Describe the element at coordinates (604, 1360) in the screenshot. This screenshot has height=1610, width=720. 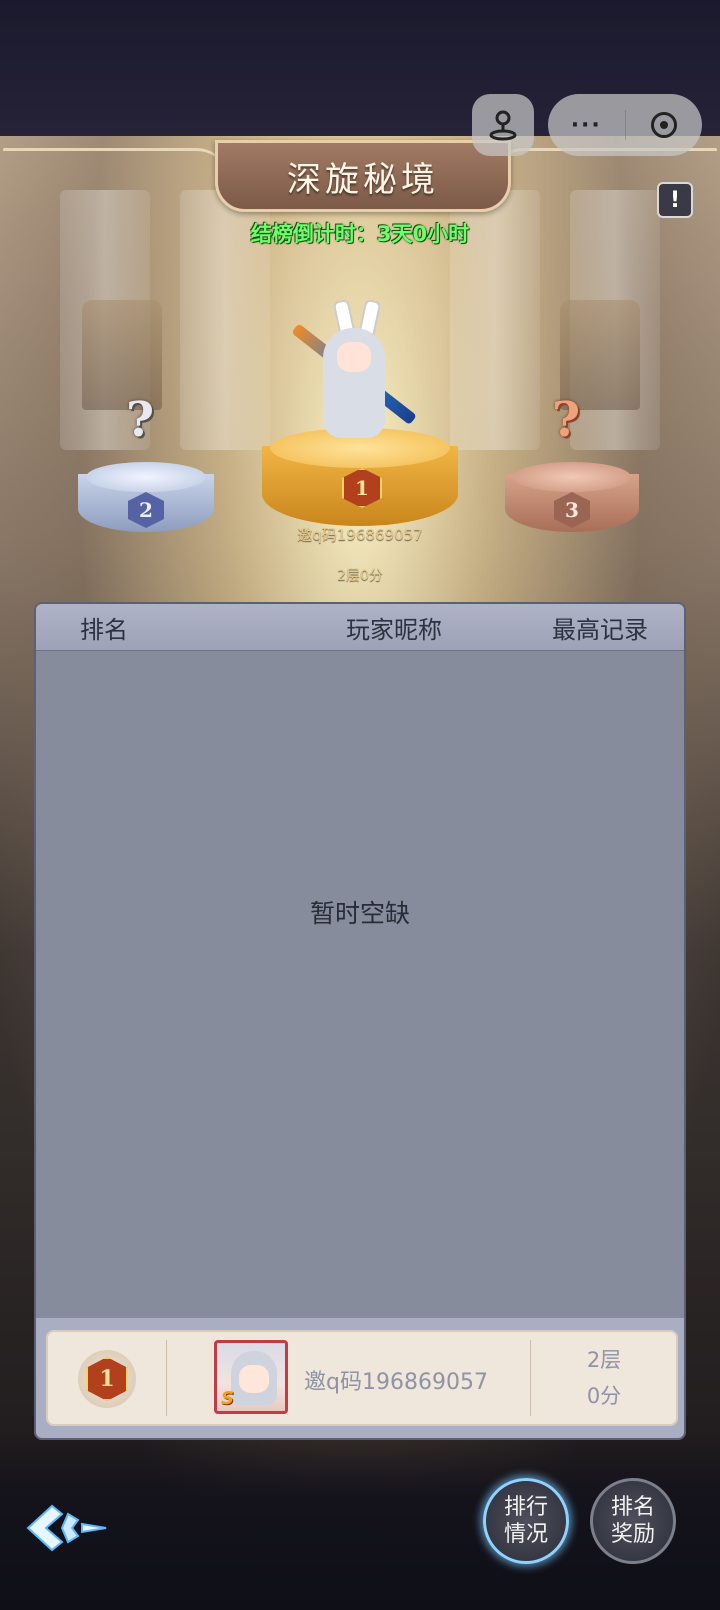
I see `my-best-floor: 2层` at that location.